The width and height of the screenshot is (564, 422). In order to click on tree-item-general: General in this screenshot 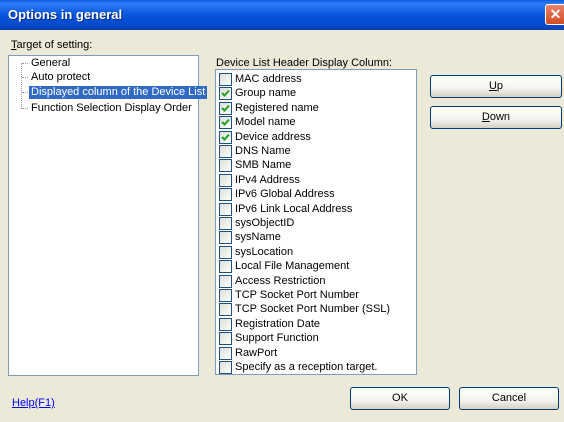, I will do `click(50, 63)`.